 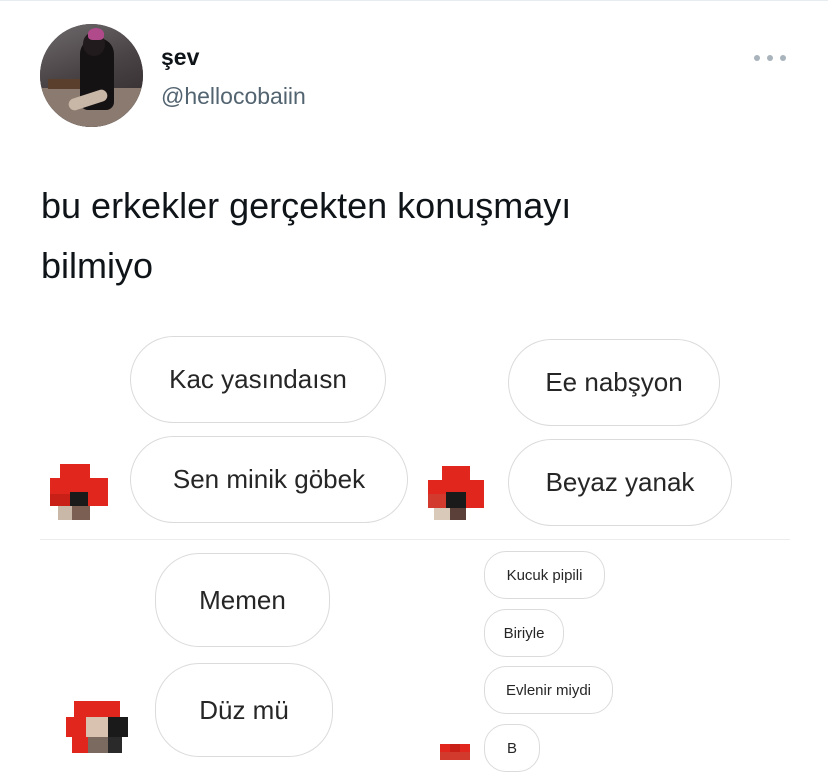 I want to click on message-bubble: B, so click(x=512, y=748).